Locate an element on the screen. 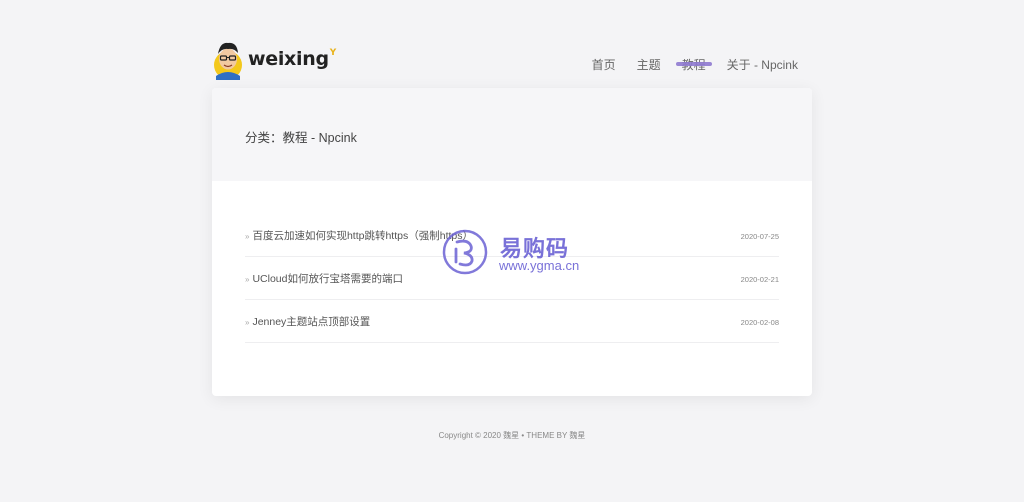 The width and height of the screenshot is (1024, 502). main-nav: 首页 主题 教程 关于 - Npcink is located at coordinates (684, 64).